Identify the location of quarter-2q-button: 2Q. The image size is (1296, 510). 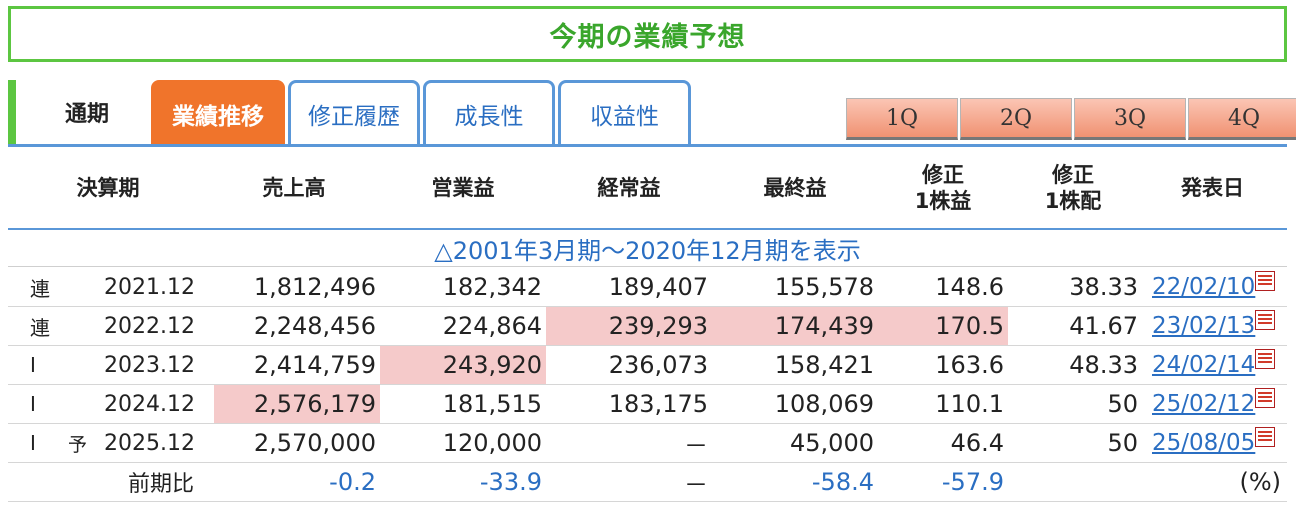
(1016, 119).